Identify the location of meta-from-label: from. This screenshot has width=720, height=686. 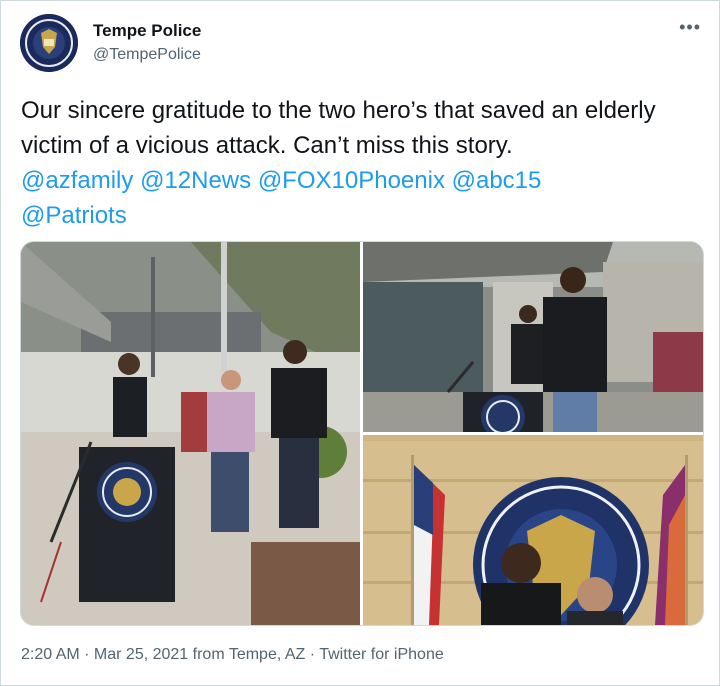
(208, 654).